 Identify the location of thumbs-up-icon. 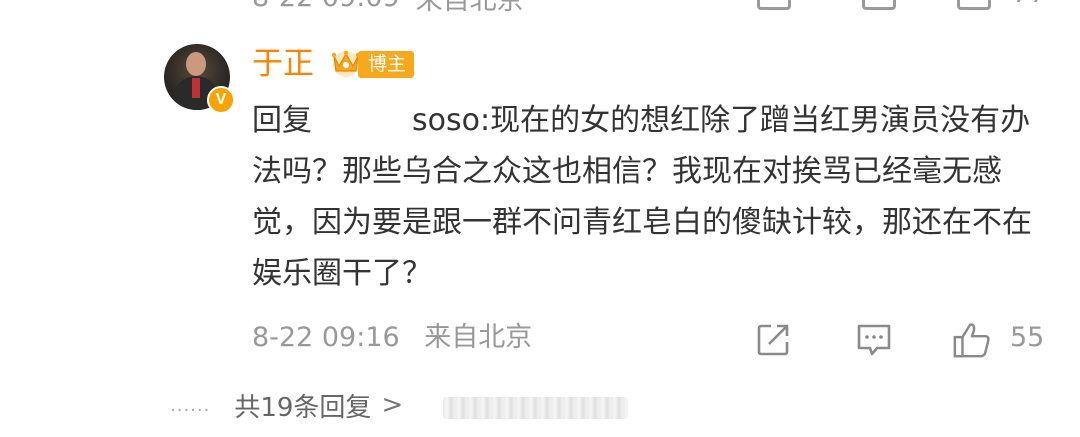
(971, 340).